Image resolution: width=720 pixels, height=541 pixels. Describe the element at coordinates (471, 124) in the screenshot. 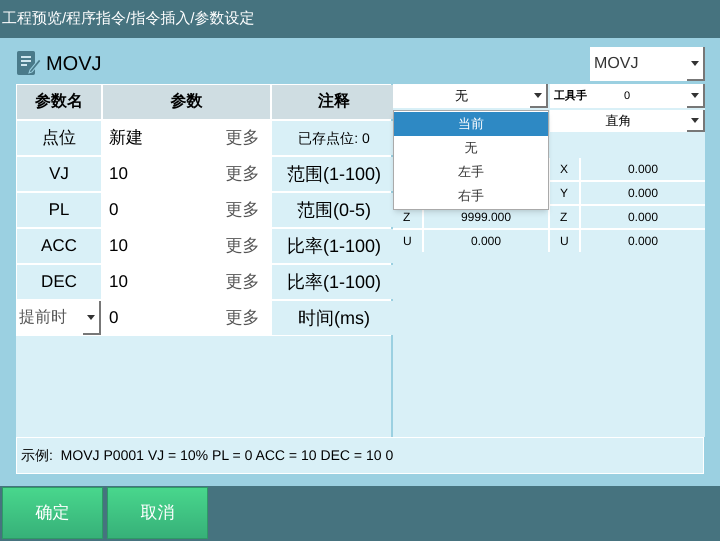

I see `dropdown-option: 当前` at that location.